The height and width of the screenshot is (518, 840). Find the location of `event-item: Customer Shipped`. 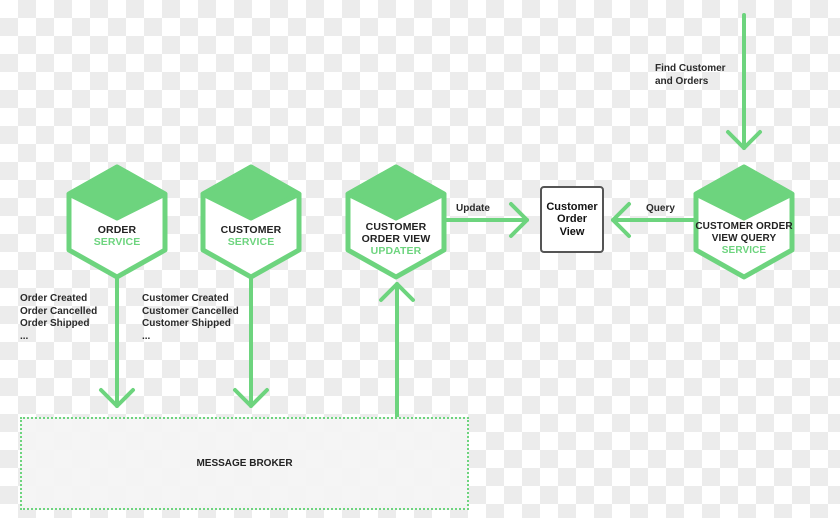

event-item: Customer Shipped is located at coordinates (186, 323).